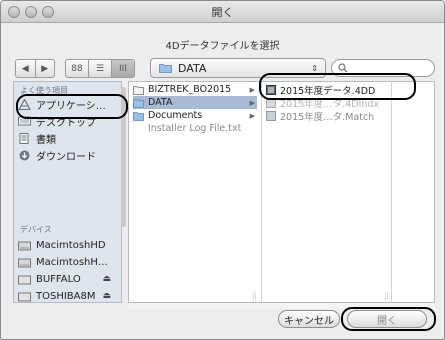 The height and width of the screenshot is (340, 445). What do you see at coordinates (160, 102) in the screenshot?
I see `list-item-label: DATA` at bounding box center [160, 102].